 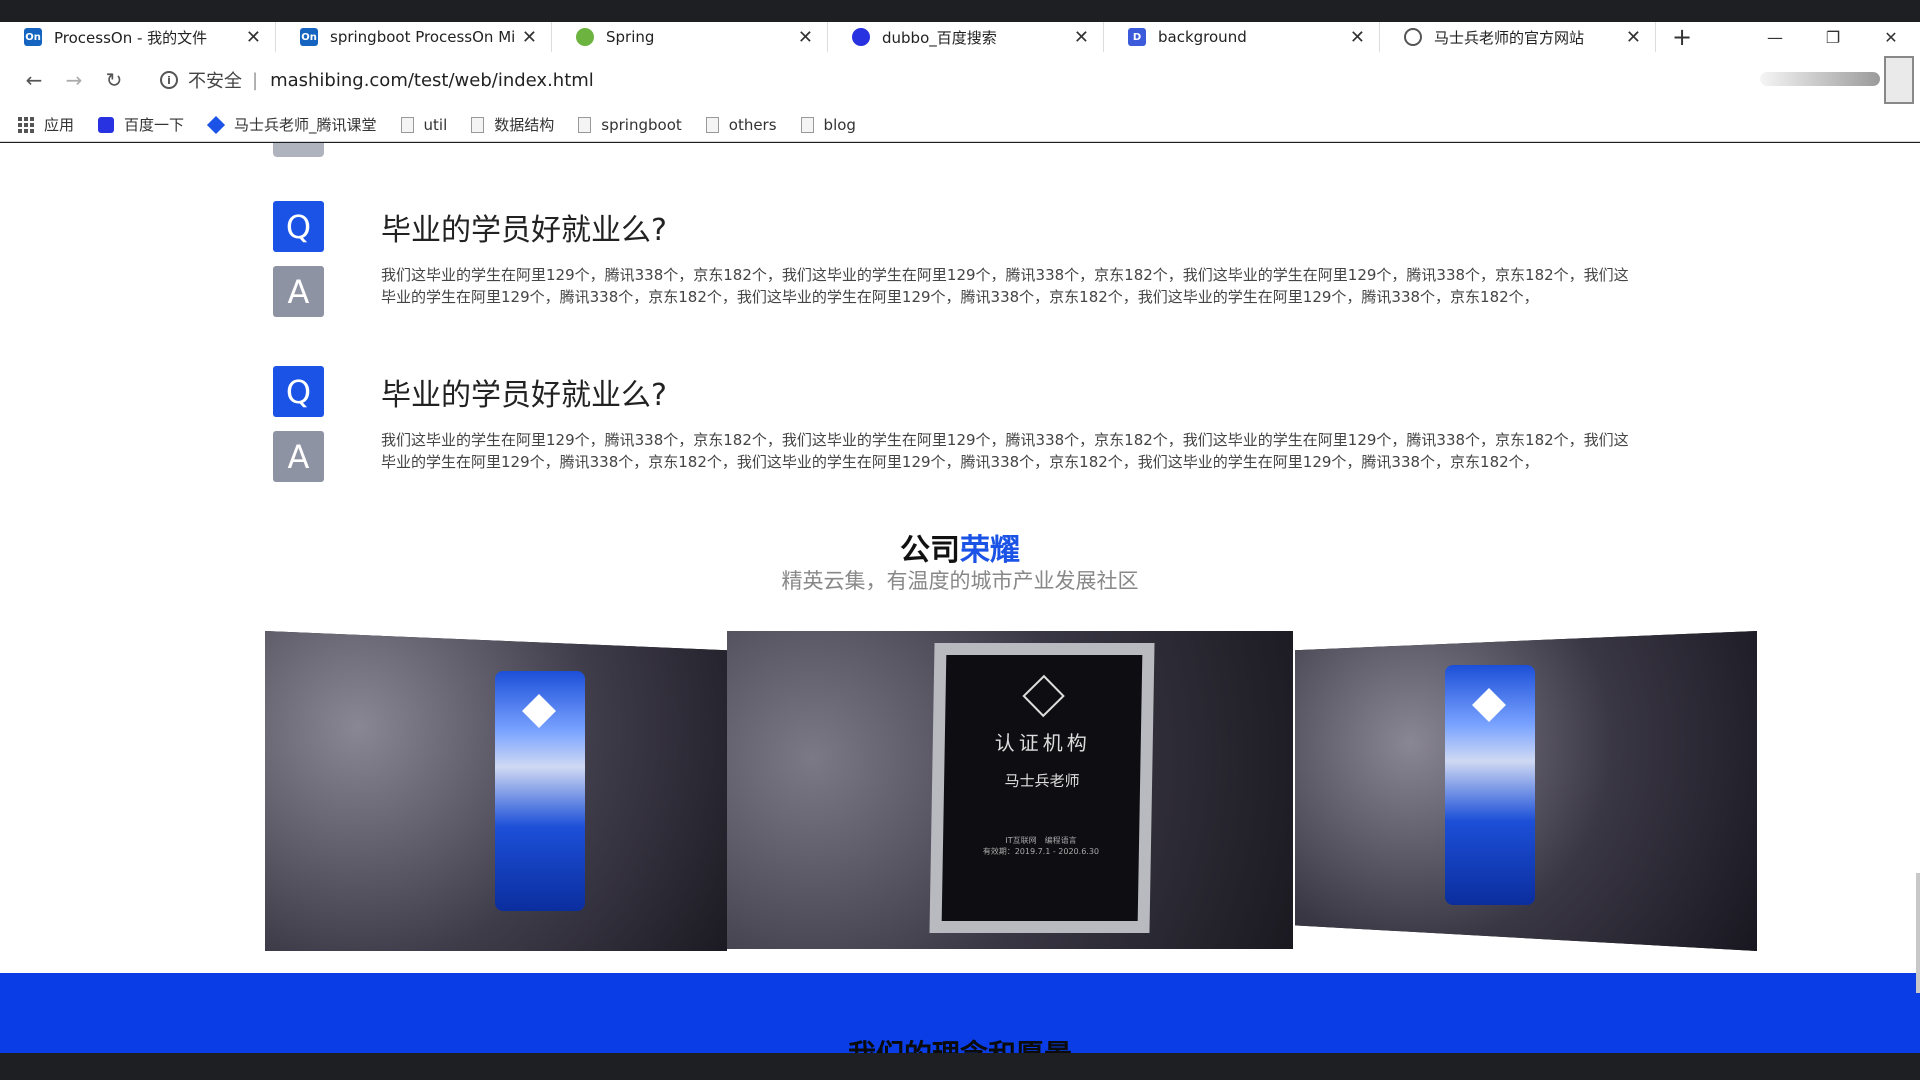 I want to click on title-plain: 公司, so click(x=930, y=550).